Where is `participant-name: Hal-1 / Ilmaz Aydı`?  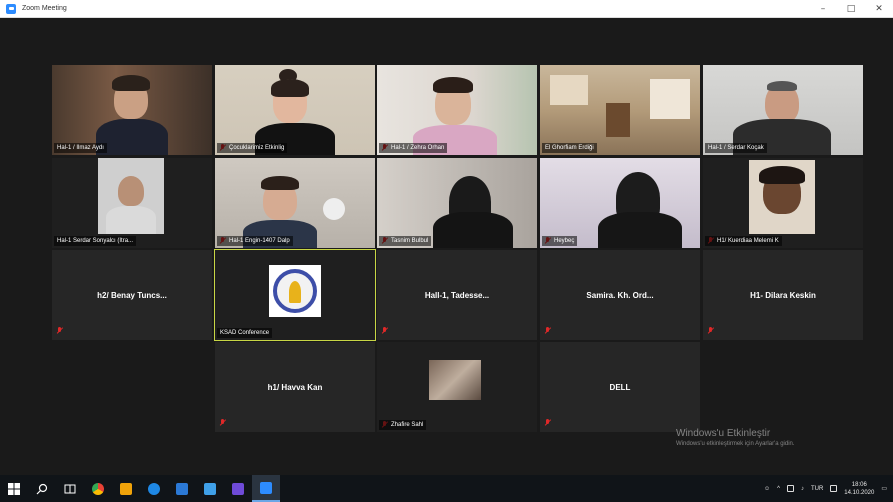
participant-name: Hal-1 / Ilmaz Aydı is located at coordinates (80, 148).